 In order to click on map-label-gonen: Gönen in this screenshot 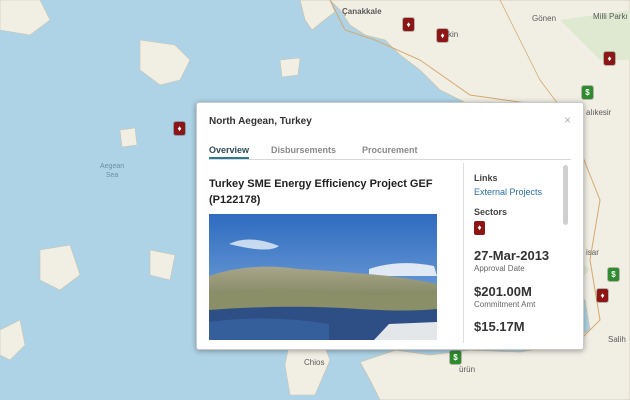, I will do `click(544, 18)`.